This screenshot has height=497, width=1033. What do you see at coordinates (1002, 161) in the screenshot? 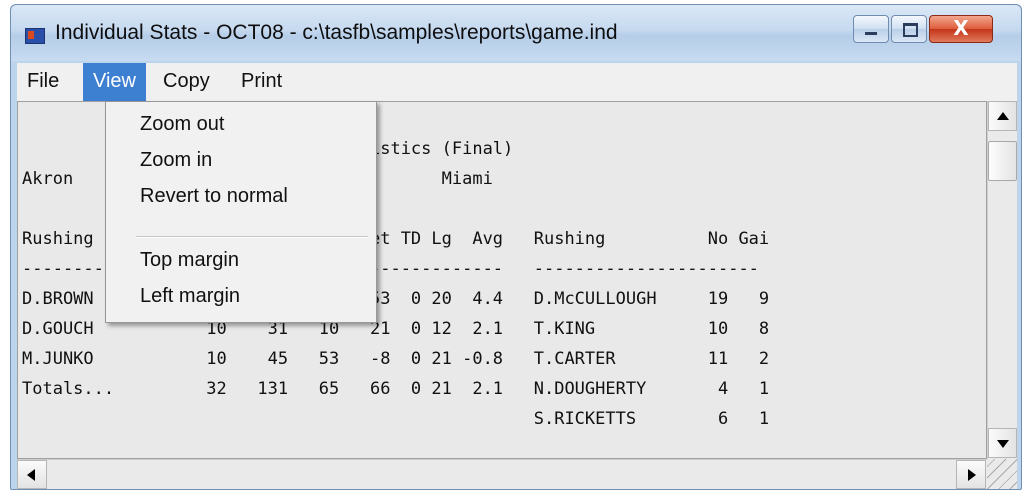
I see `vertical-scroll-thumb` at bounding box center [1002, 161].